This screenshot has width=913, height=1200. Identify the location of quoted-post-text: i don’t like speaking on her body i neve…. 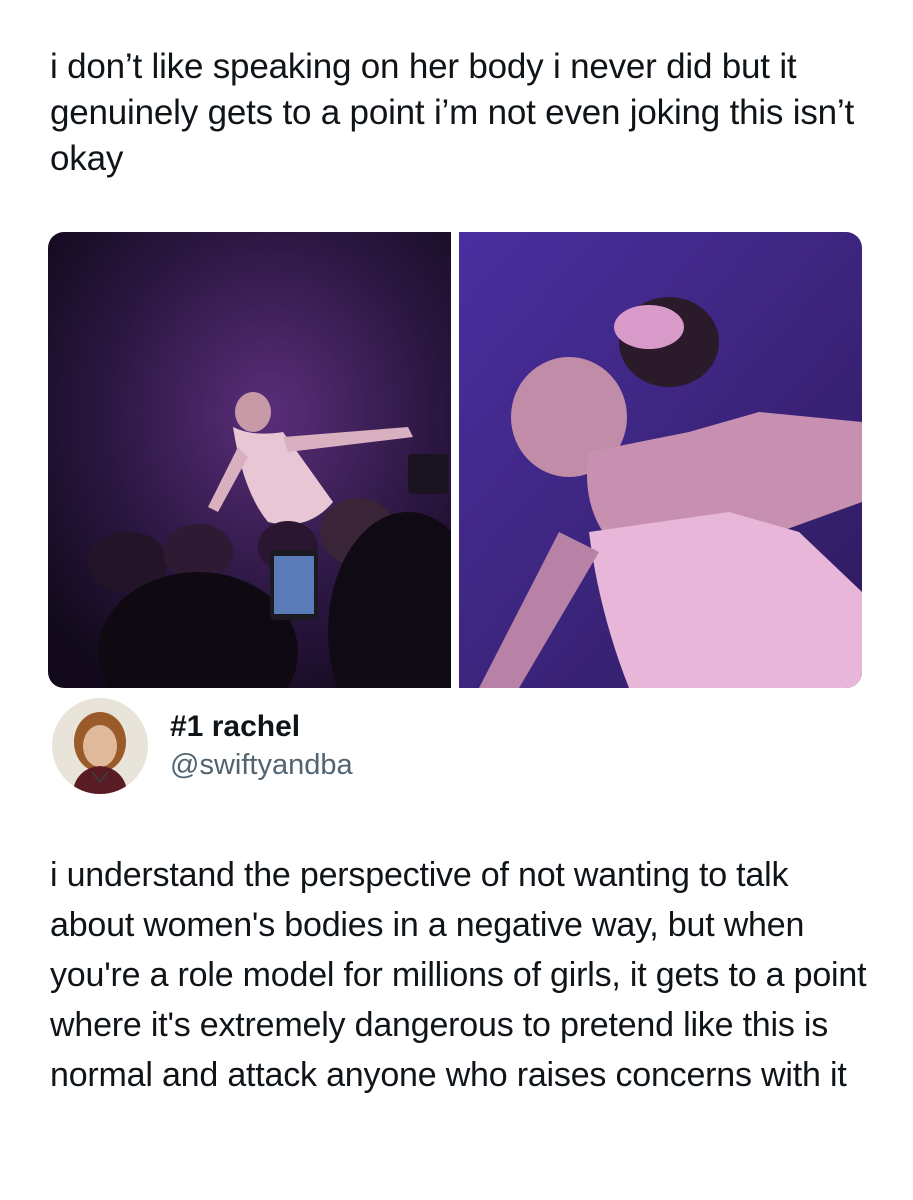
(452, 112).